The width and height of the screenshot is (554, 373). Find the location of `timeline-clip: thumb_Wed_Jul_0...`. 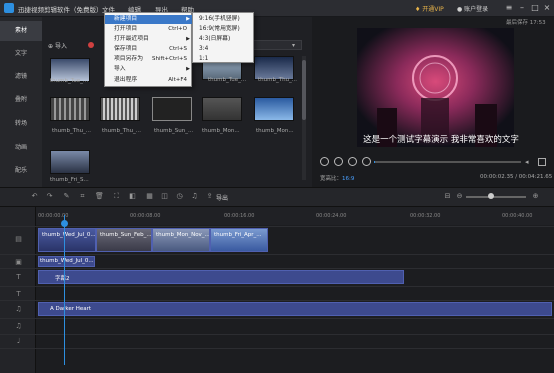

timeline-clip: thumb_Wed_Jul_0... is located at coordinates (67, 240).